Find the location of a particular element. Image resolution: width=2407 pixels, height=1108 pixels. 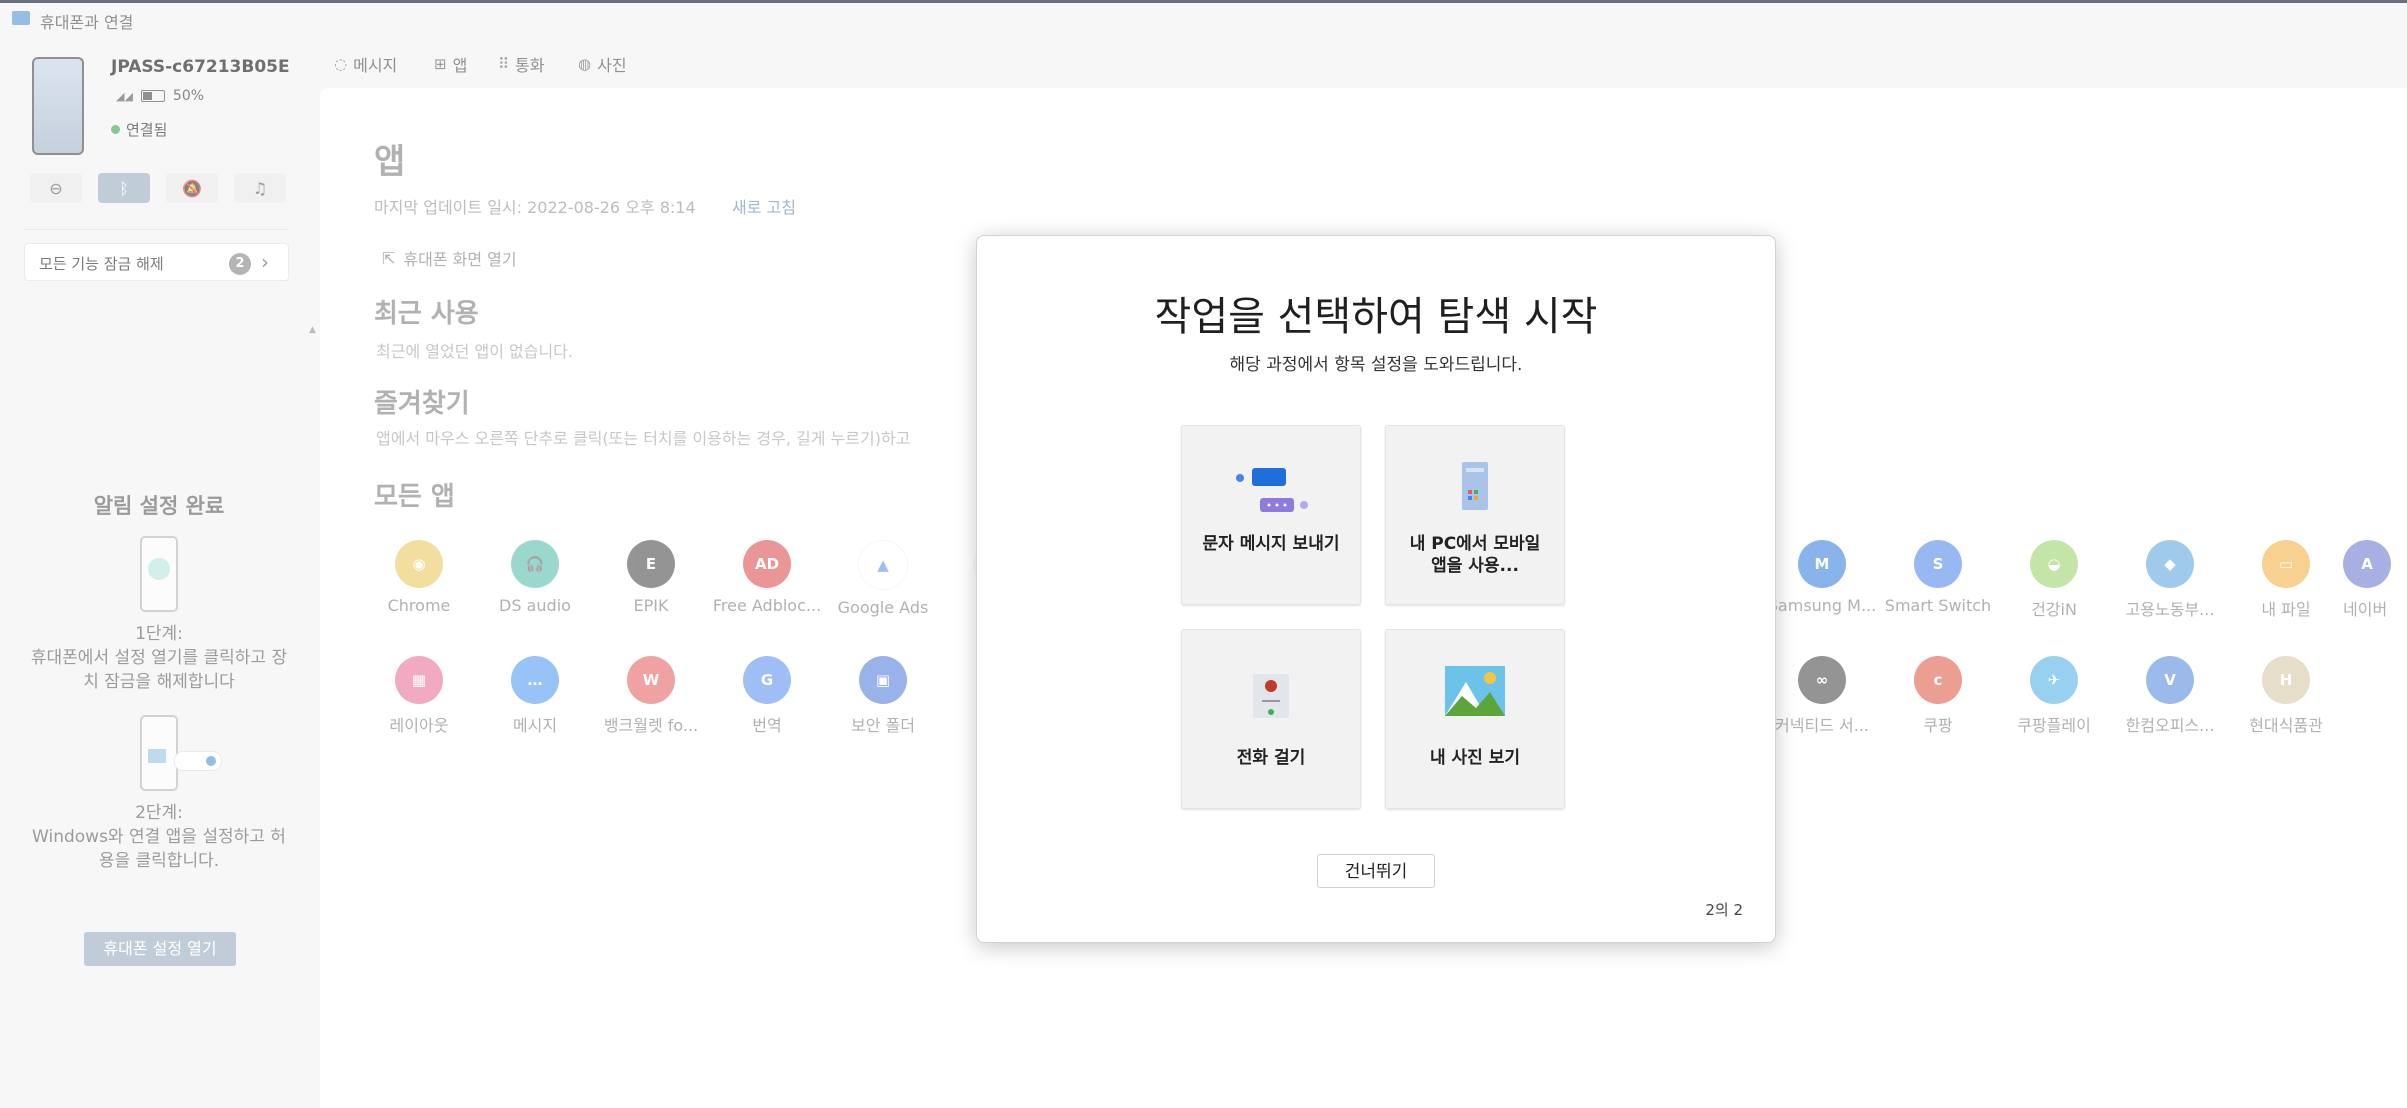

card-send-messages-label: 문자 메시지 보내기 is located at coordinates (1271, 544).